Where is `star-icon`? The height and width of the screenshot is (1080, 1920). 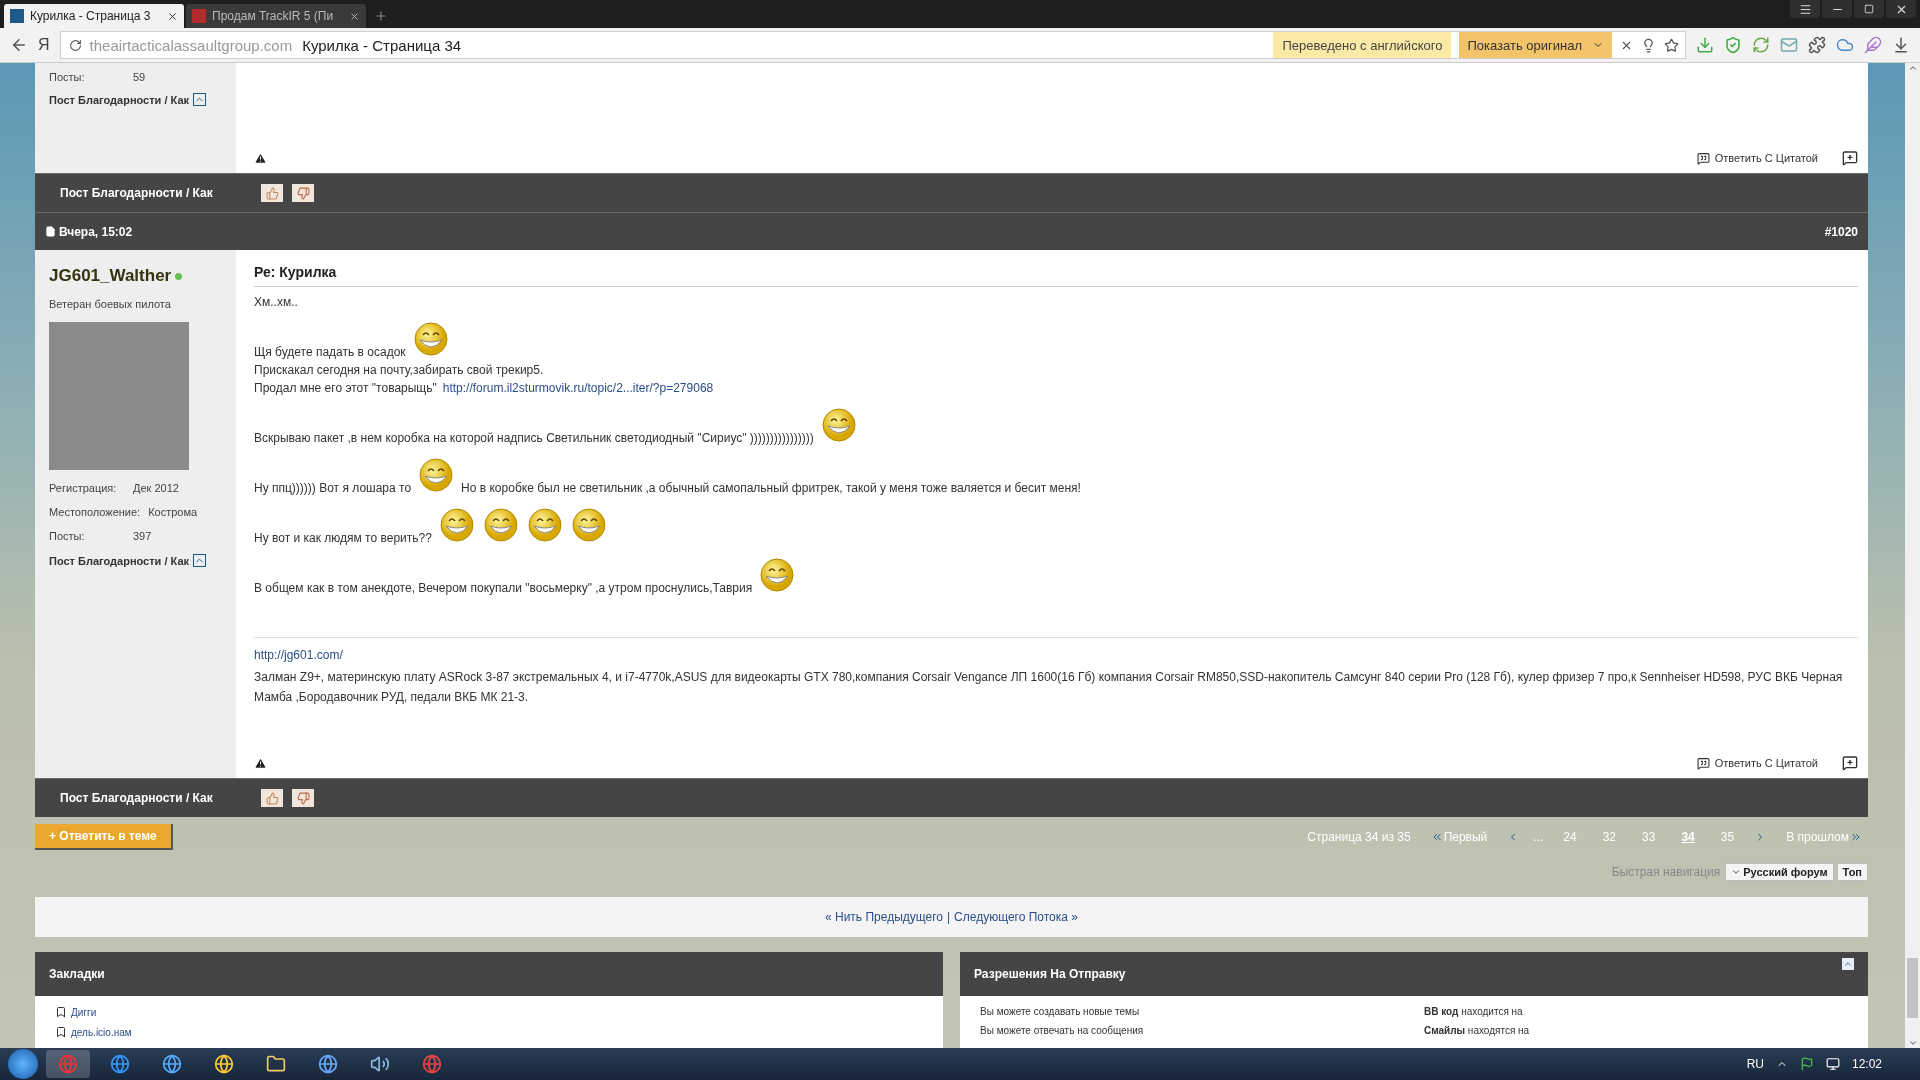
star-icon is located at coordinates (1671, 45).